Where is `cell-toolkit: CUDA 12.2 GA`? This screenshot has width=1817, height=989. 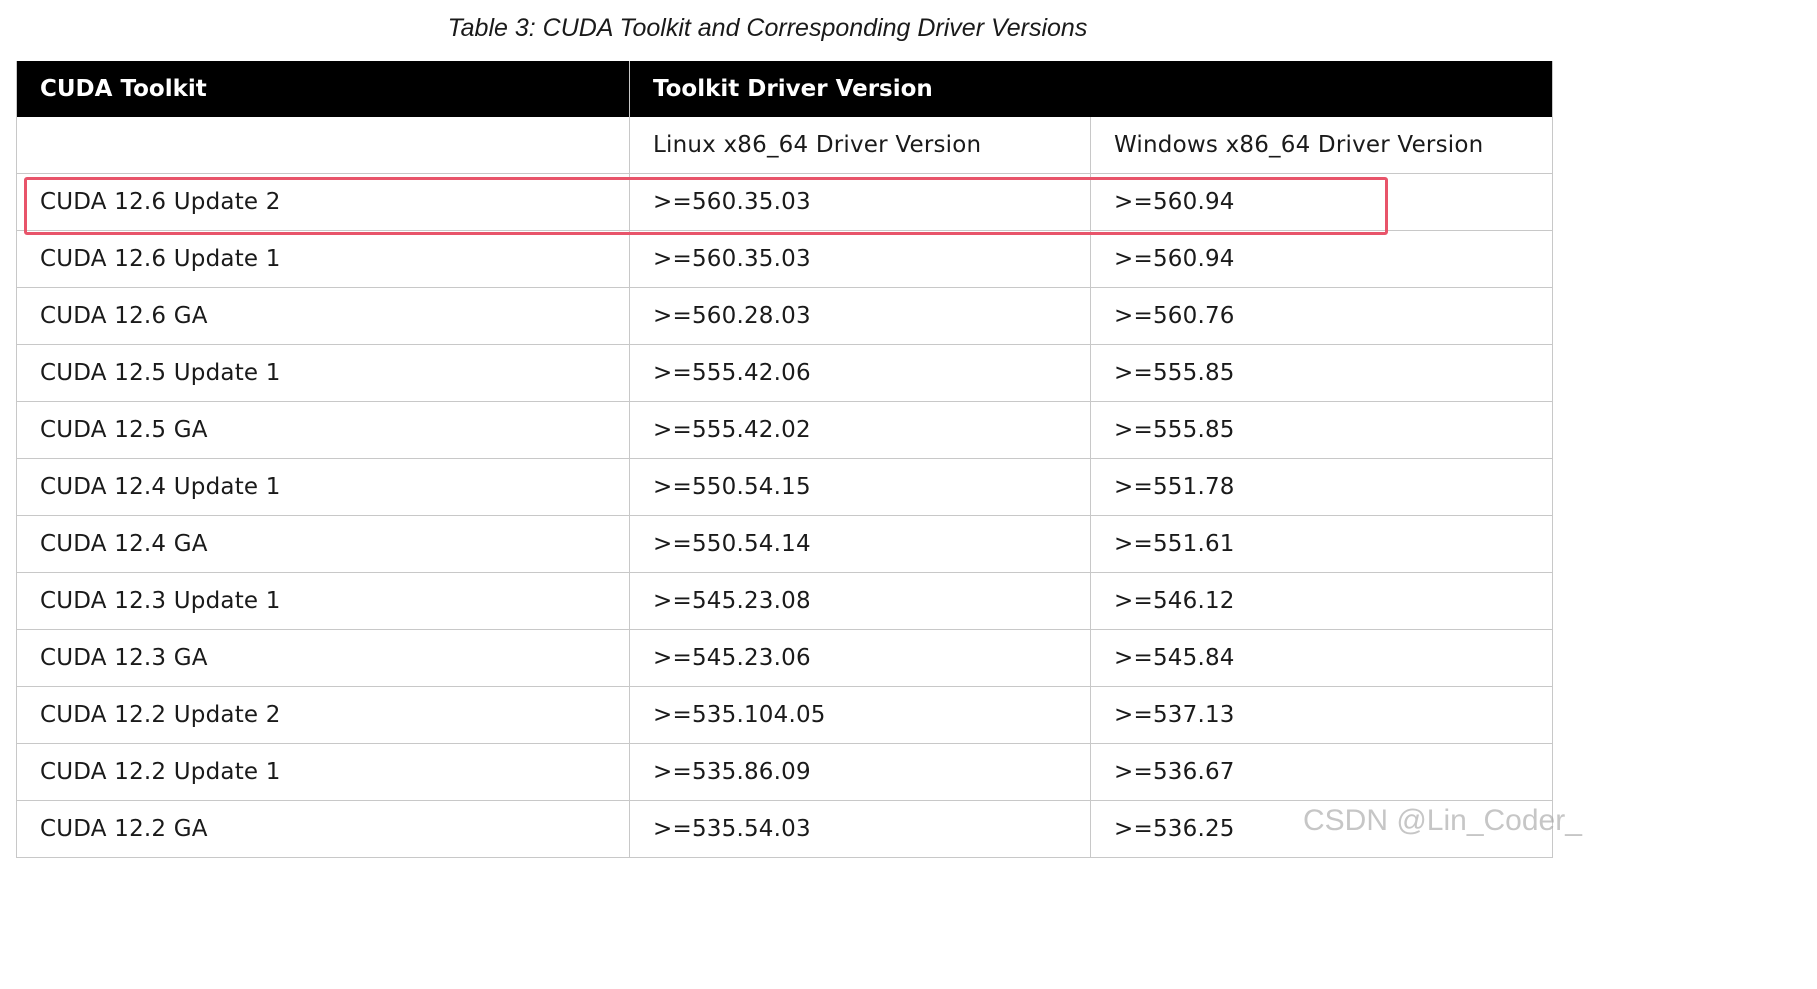
cell-toolkit: CUDA 12.2 GA is located at coordinates (323, 829).